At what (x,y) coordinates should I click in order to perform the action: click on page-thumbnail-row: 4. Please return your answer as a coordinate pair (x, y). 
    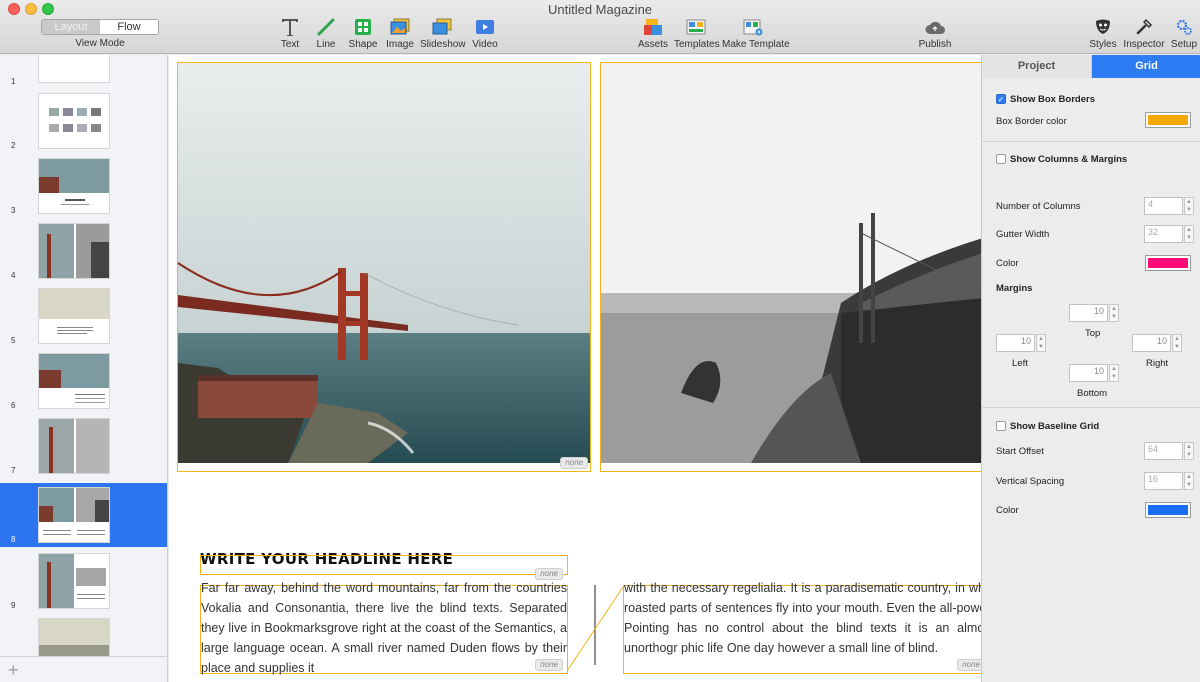
    Looking at the image, I should click on (83, 251).